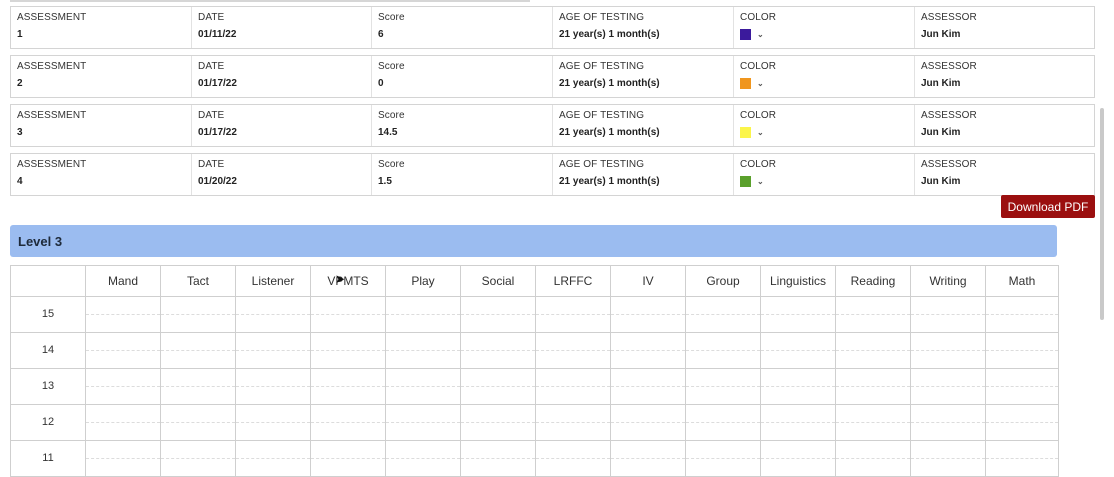 Image resolution: width=1114 pixels, height=477 pixels. I want to click on assessment-label: ASSESSMENT, so click(52, 115).